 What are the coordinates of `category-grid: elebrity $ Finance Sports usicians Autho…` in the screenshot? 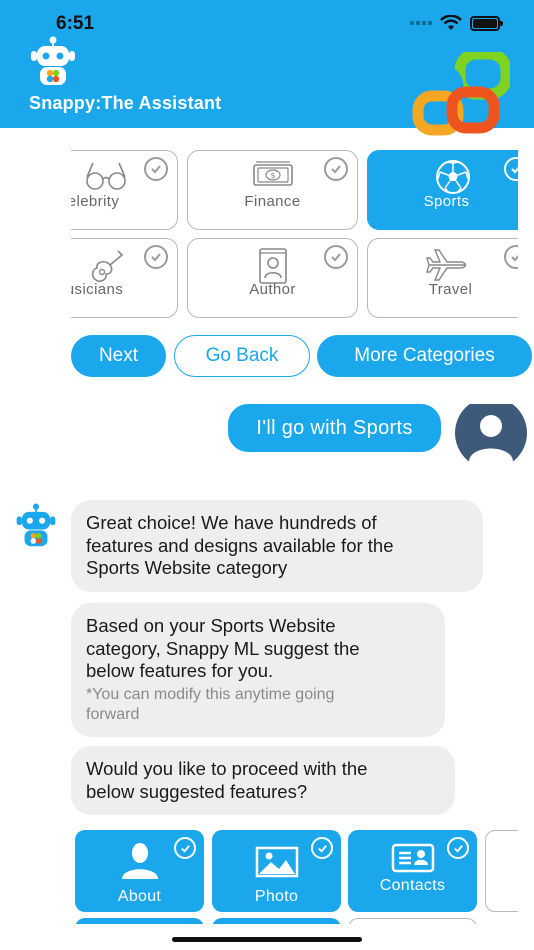 It's located at (294, 235).